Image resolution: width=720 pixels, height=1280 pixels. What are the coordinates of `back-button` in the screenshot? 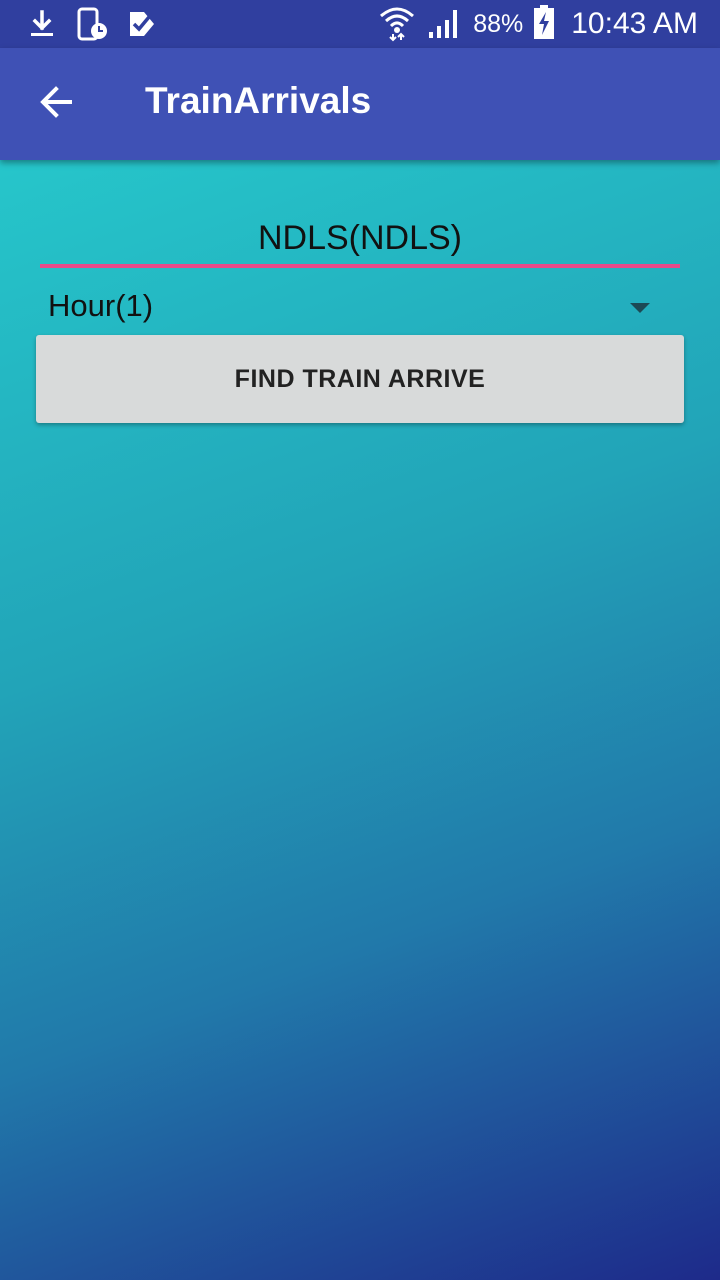 It's located at (56, 104).